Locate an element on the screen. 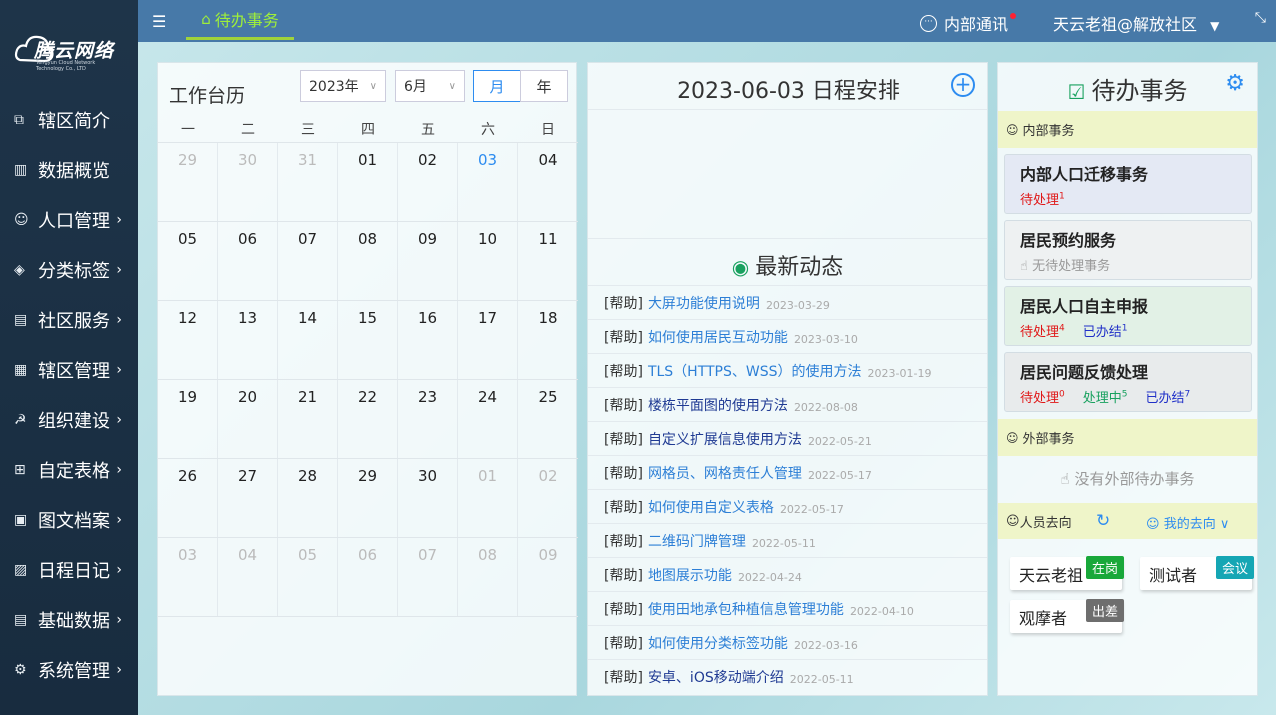  calendar-day: 13 is located at coordinates (248, 340).